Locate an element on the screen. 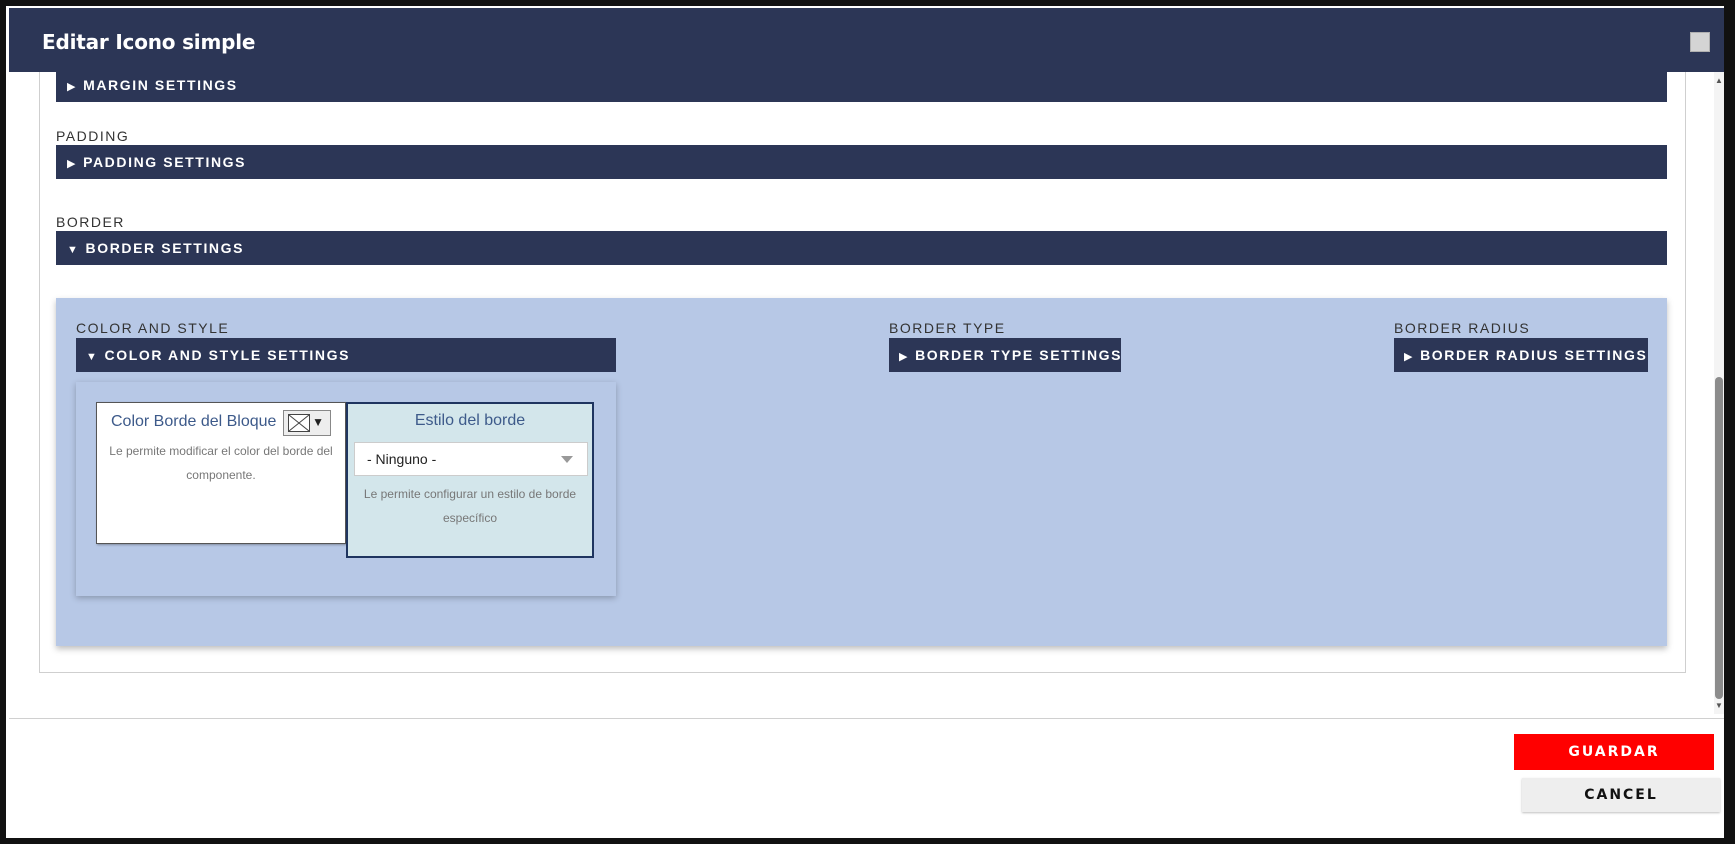 The height and width of the screenshot is (844, 1735). margin-settings-toggle: ▶ MARGIN SETTINGS is located at coordinates (861, 85).